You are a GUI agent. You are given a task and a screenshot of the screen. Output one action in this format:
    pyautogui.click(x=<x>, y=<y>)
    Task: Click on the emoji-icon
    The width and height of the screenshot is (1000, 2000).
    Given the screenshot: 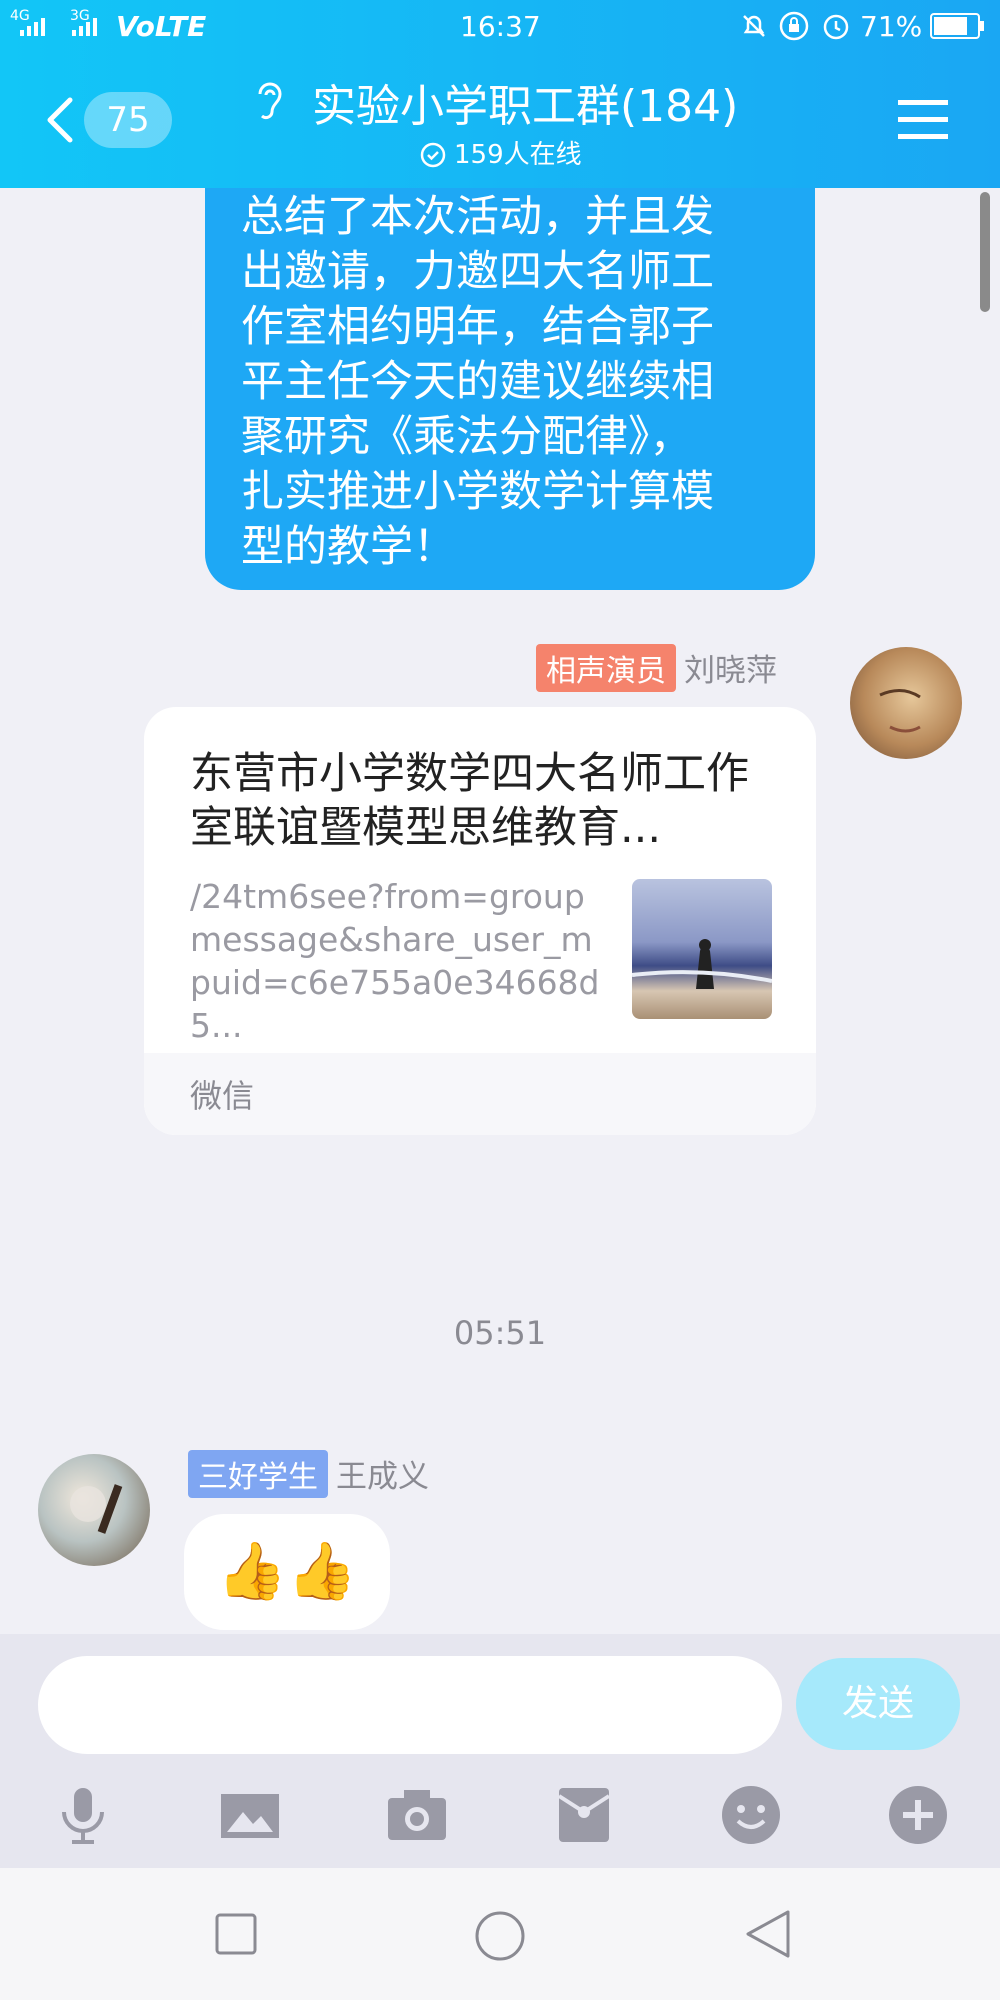 What is the action you would take?
    pyautogui.click(x=751, y=1815)
    